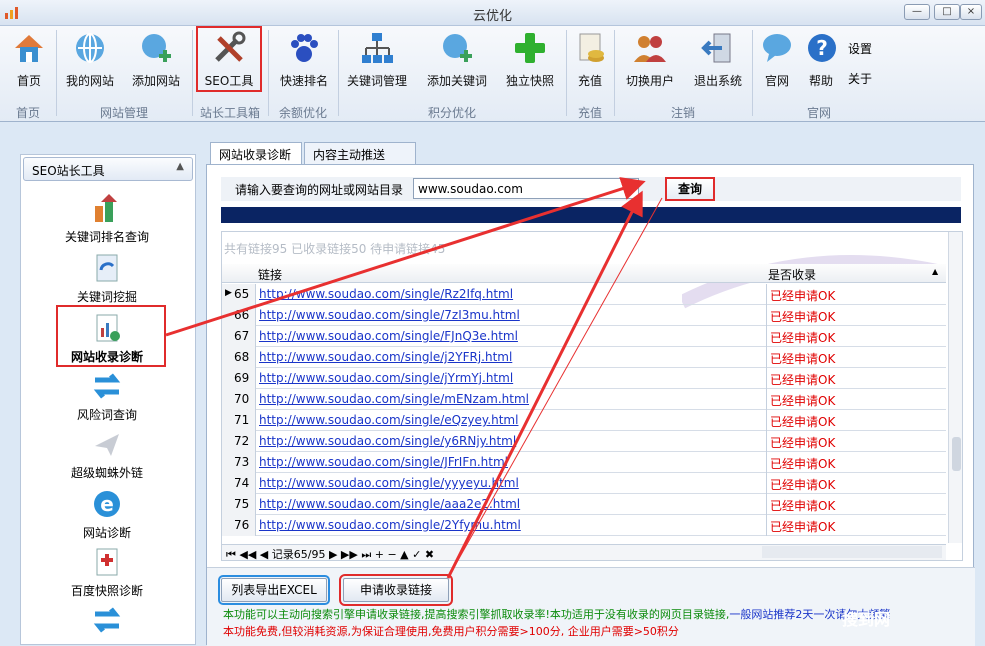 The image size is (985, 646). I want to click on ribbon-switch-user-button: 切换用户, so click(650, 64).